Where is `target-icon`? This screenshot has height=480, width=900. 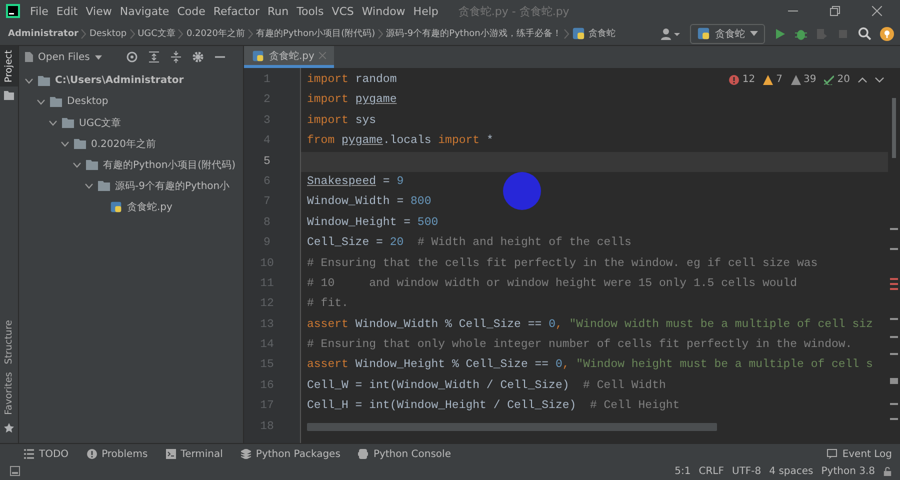
target-icon is located at coordinates (132, 57).